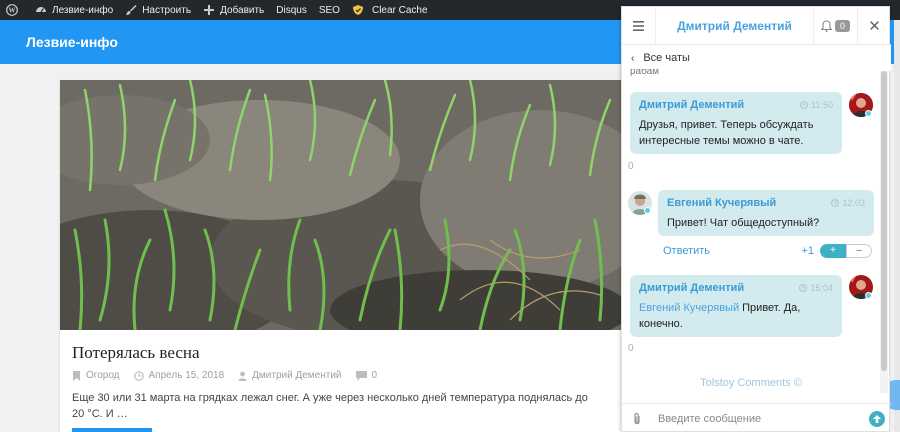 The image size is (900, 432). I want to click on post-category-label: Огород, so click(103, 375).